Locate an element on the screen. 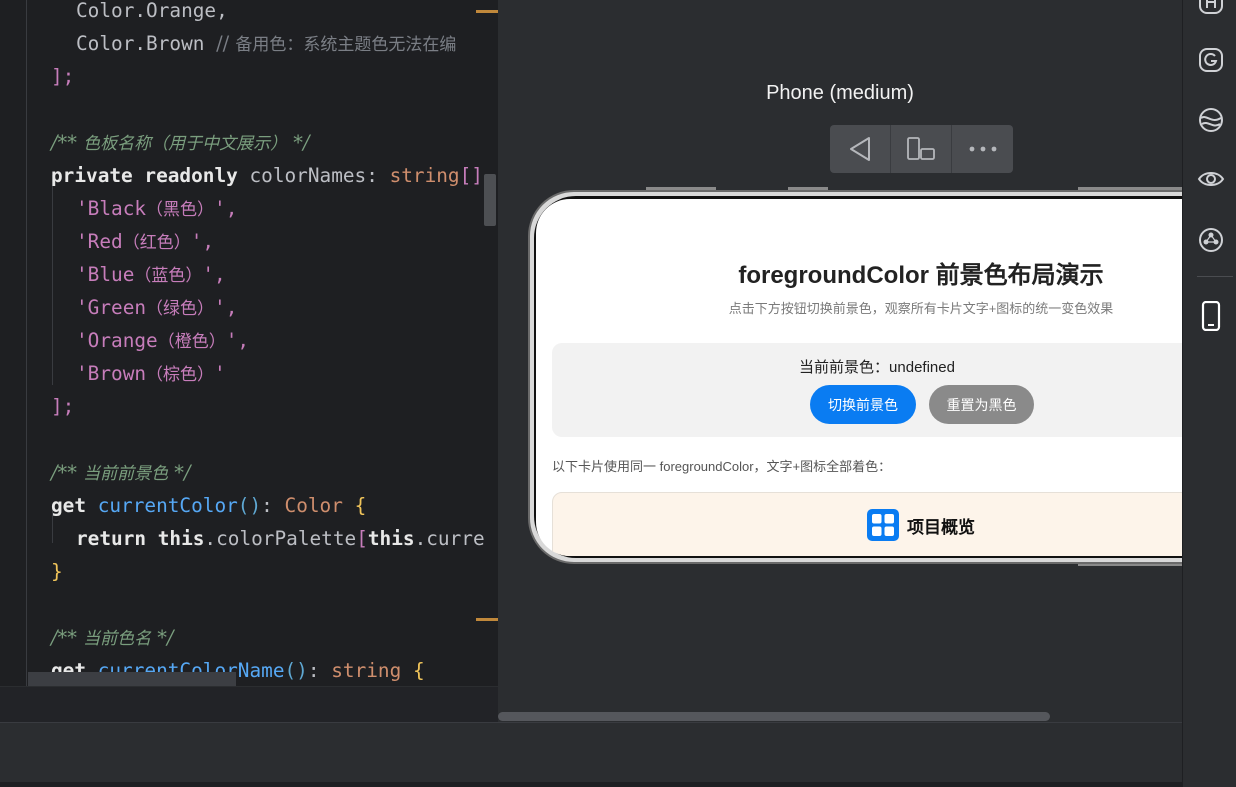 This screenshot has height=787, width=1236. grid-icon is located at coordinates (883, 525).